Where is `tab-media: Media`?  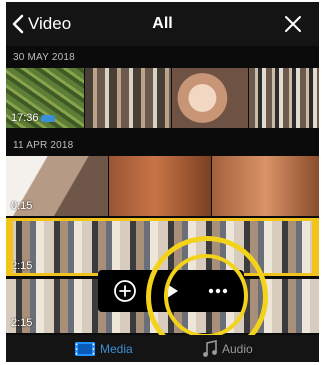
tab-media: Media is located at coordinates (103, 348).